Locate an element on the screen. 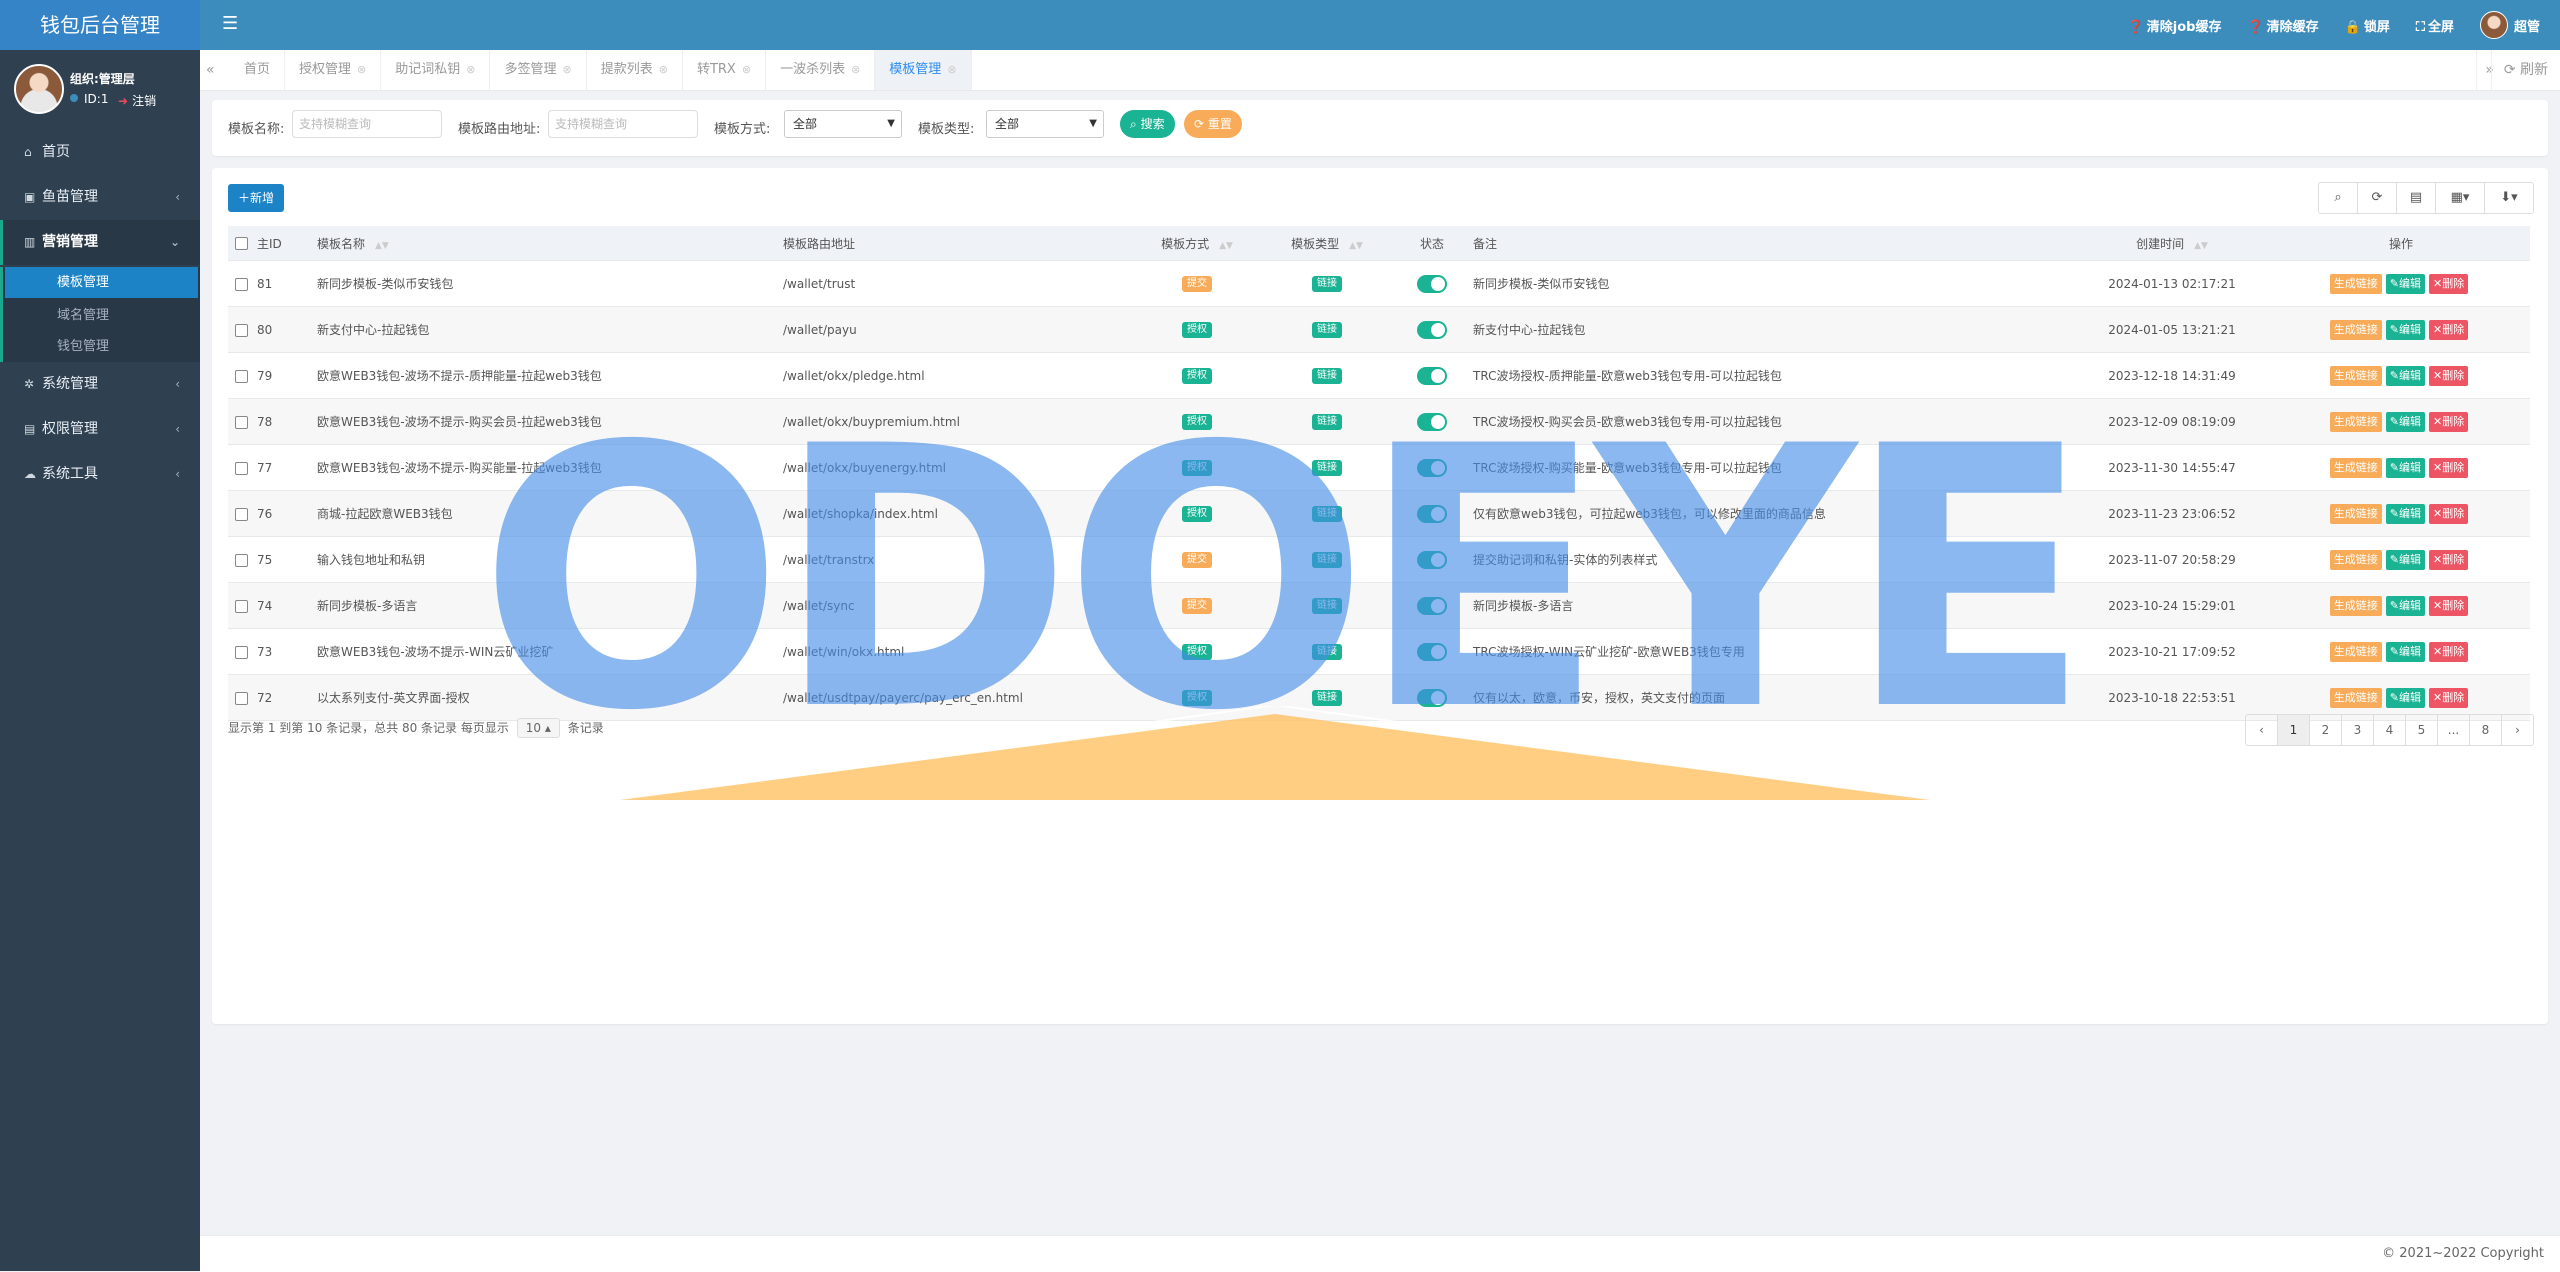  reset-button: ⟳ 重置 is located at coordinates (1213, 124).